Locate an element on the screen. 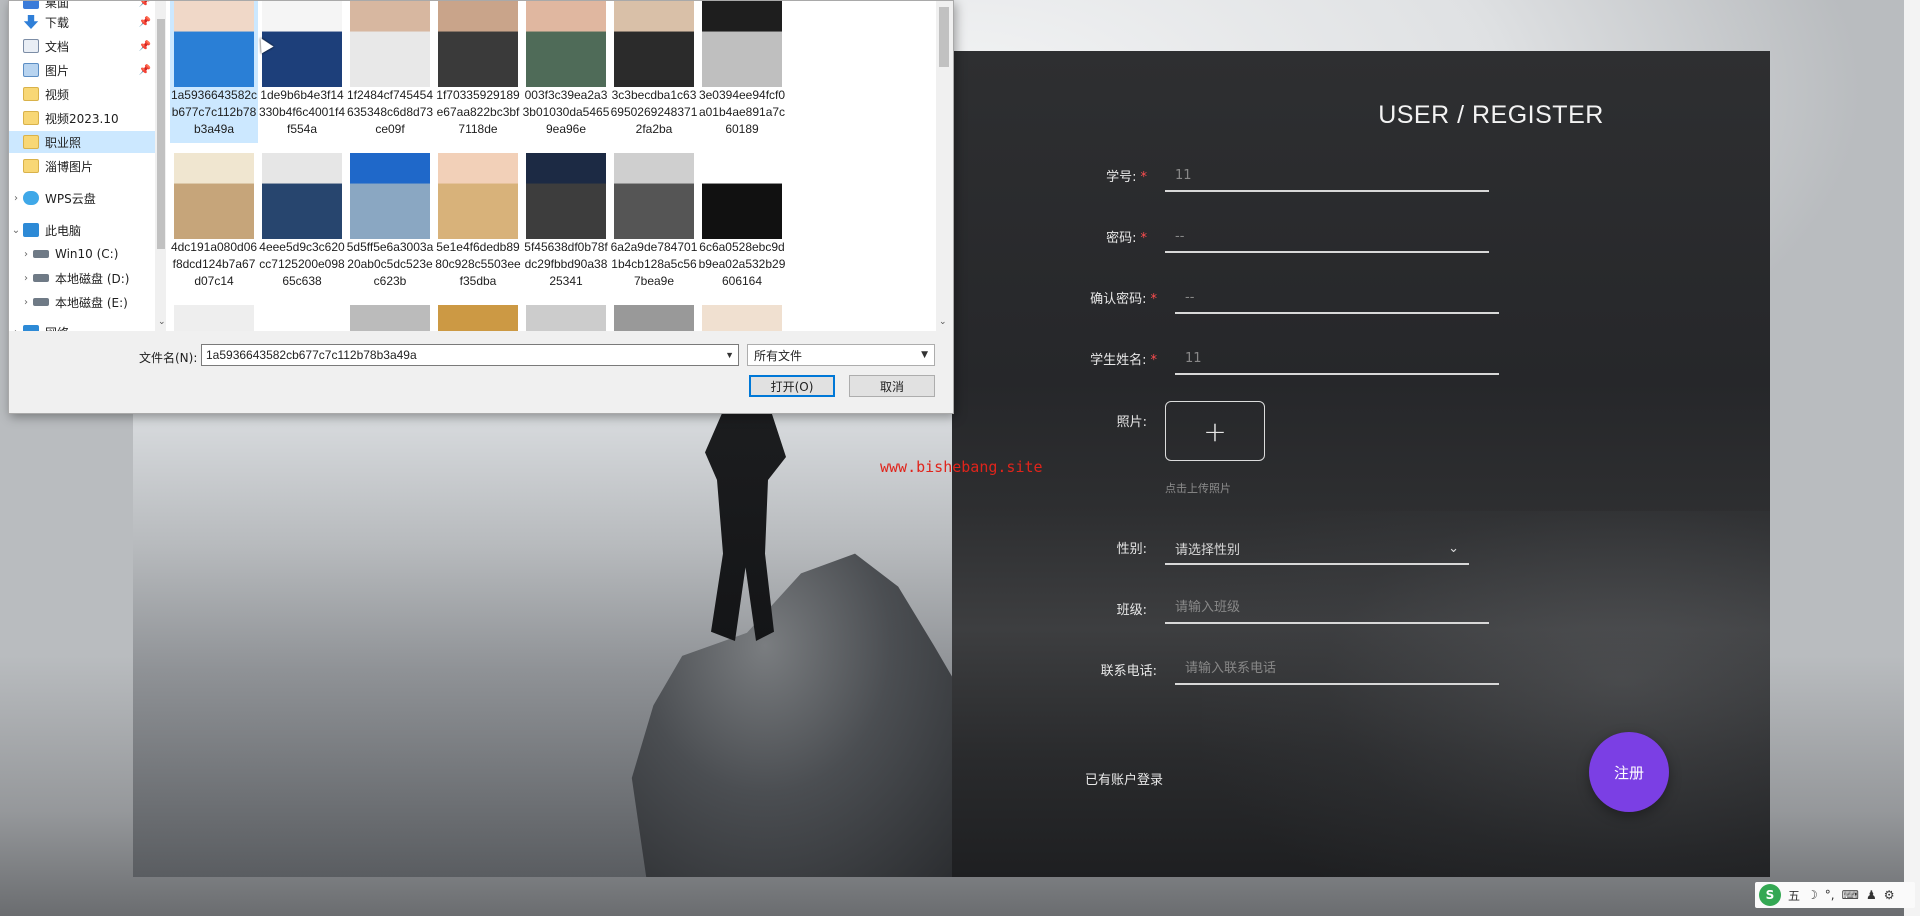 This screenshot has height=916, width=1920. file-name-label: 1f70335929189e67aa822bc3bf7118de is located at coordinates (478, 112).